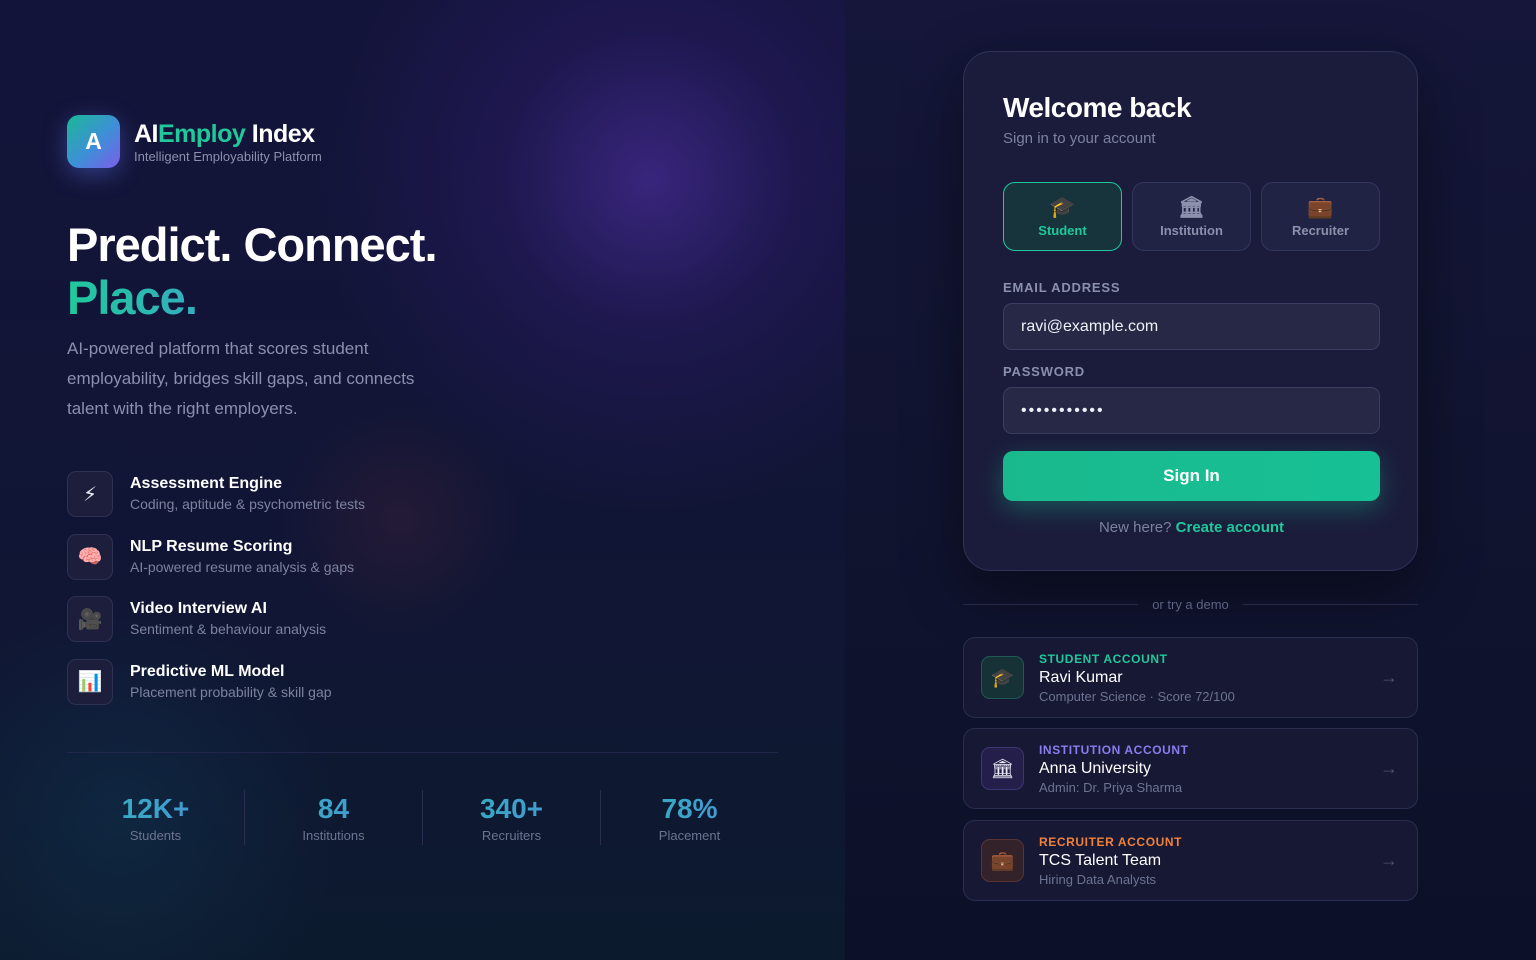 The height and width of the screenshot is (960, 1536). I want to click on stat-students: 12K+ Students, so click(156, 817).